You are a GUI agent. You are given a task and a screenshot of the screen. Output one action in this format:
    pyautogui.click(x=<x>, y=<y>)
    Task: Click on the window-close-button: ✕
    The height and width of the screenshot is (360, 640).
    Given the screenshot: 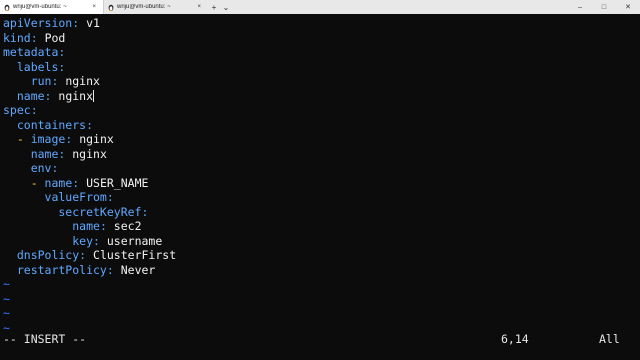 What is the action you would take?
    pyautogui.click(x=628, y=7)
    